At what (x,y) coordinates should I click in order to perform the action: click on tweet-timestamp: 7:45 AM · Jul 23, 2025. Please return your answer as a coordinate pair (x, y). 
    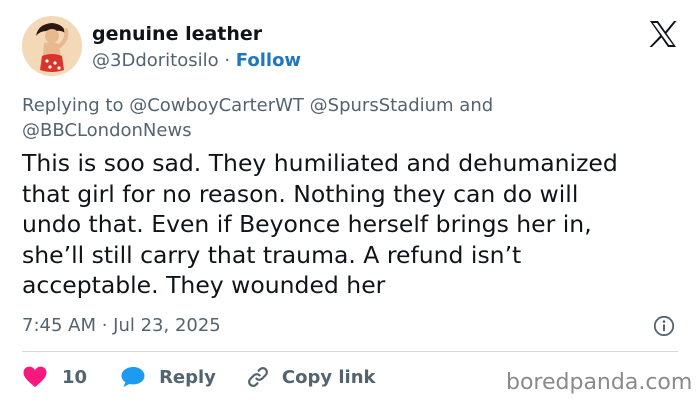
    Looking at the image, I should click on (121, 326).